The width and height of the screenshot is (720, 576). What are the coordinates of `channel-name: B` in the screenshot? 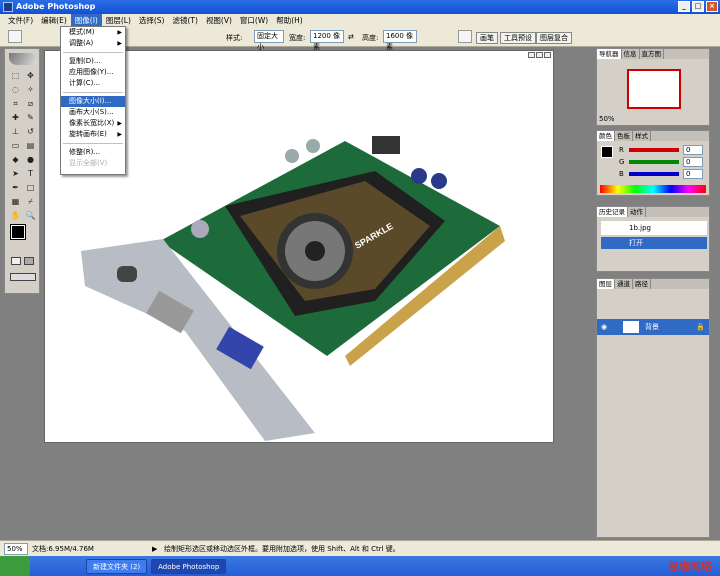 It's located at (621, 174).